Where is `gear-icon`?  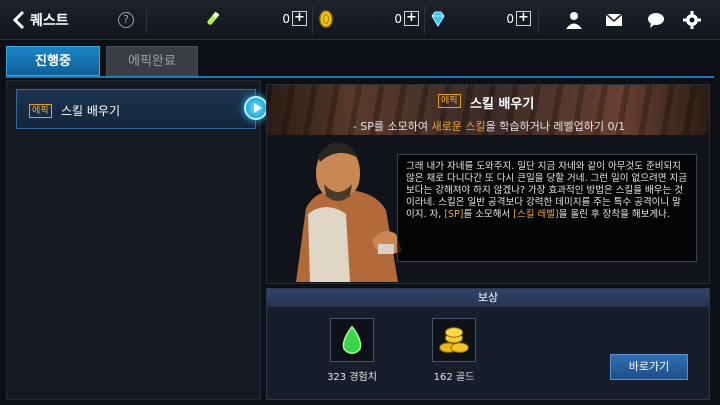 gear-icon is located at coordinates (692, 20).